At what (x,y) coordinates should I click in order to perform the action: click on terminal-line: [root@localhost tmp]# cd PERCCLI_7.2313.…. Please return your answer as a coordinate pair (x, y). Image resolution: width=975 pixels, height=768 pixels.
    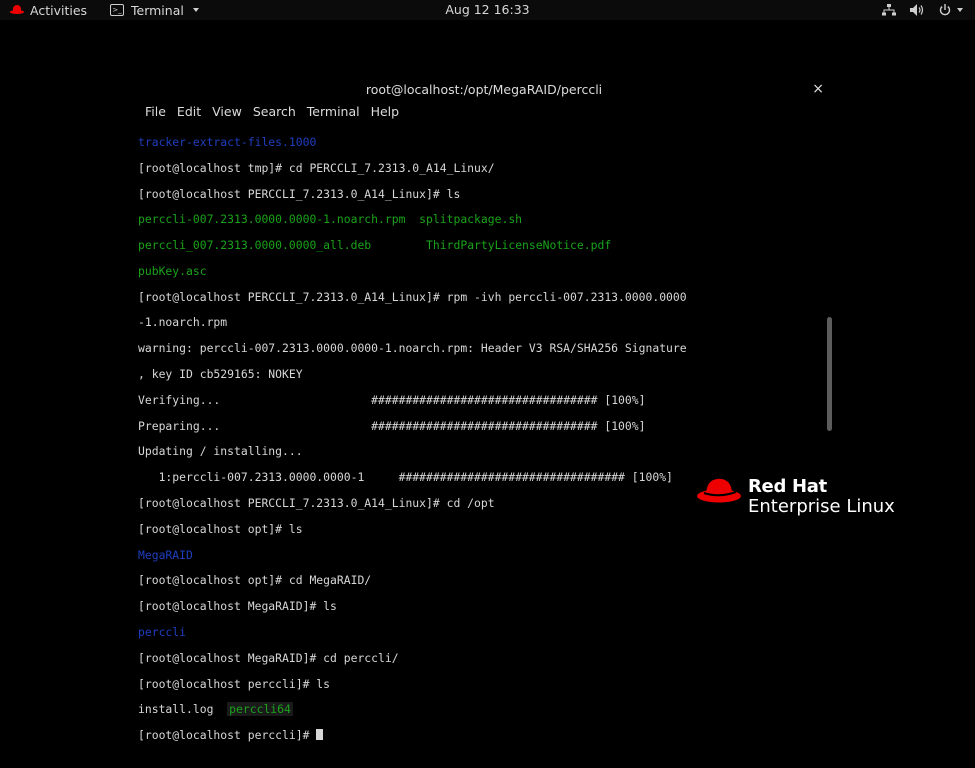
    Looking at the image, I should click on (482, 167).